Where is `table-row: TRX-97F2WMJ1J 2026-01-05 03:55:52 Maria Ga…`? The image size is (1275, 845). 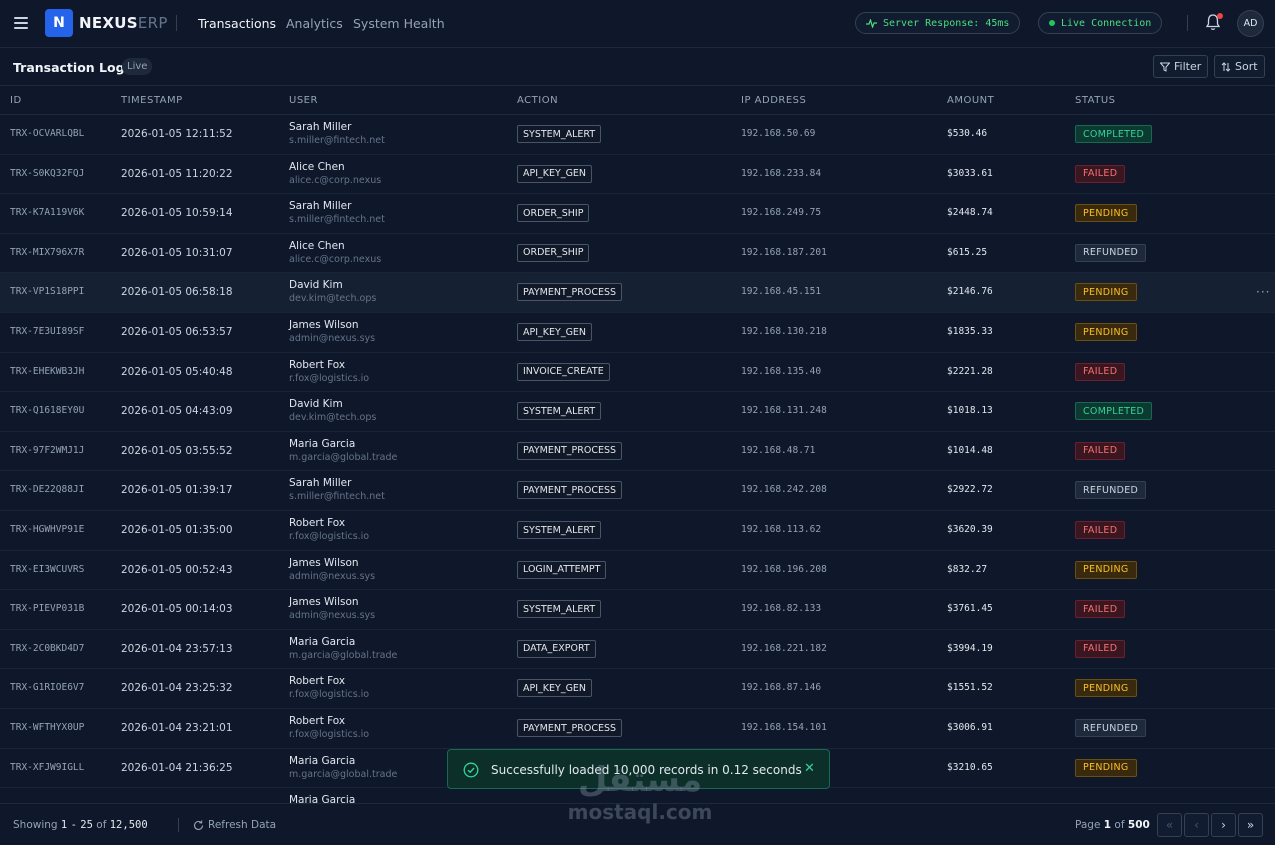 table-row: TRX-97F2WMJ1J 2026-01-05 03:55:52 Maria Ga… is located at coordinates (637, 452).